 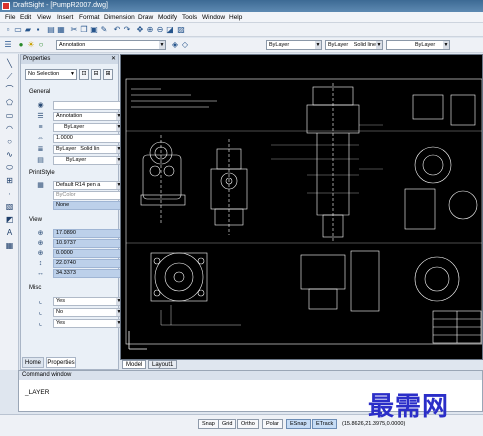 I want to click on color-row, so click(x=88, y=105).